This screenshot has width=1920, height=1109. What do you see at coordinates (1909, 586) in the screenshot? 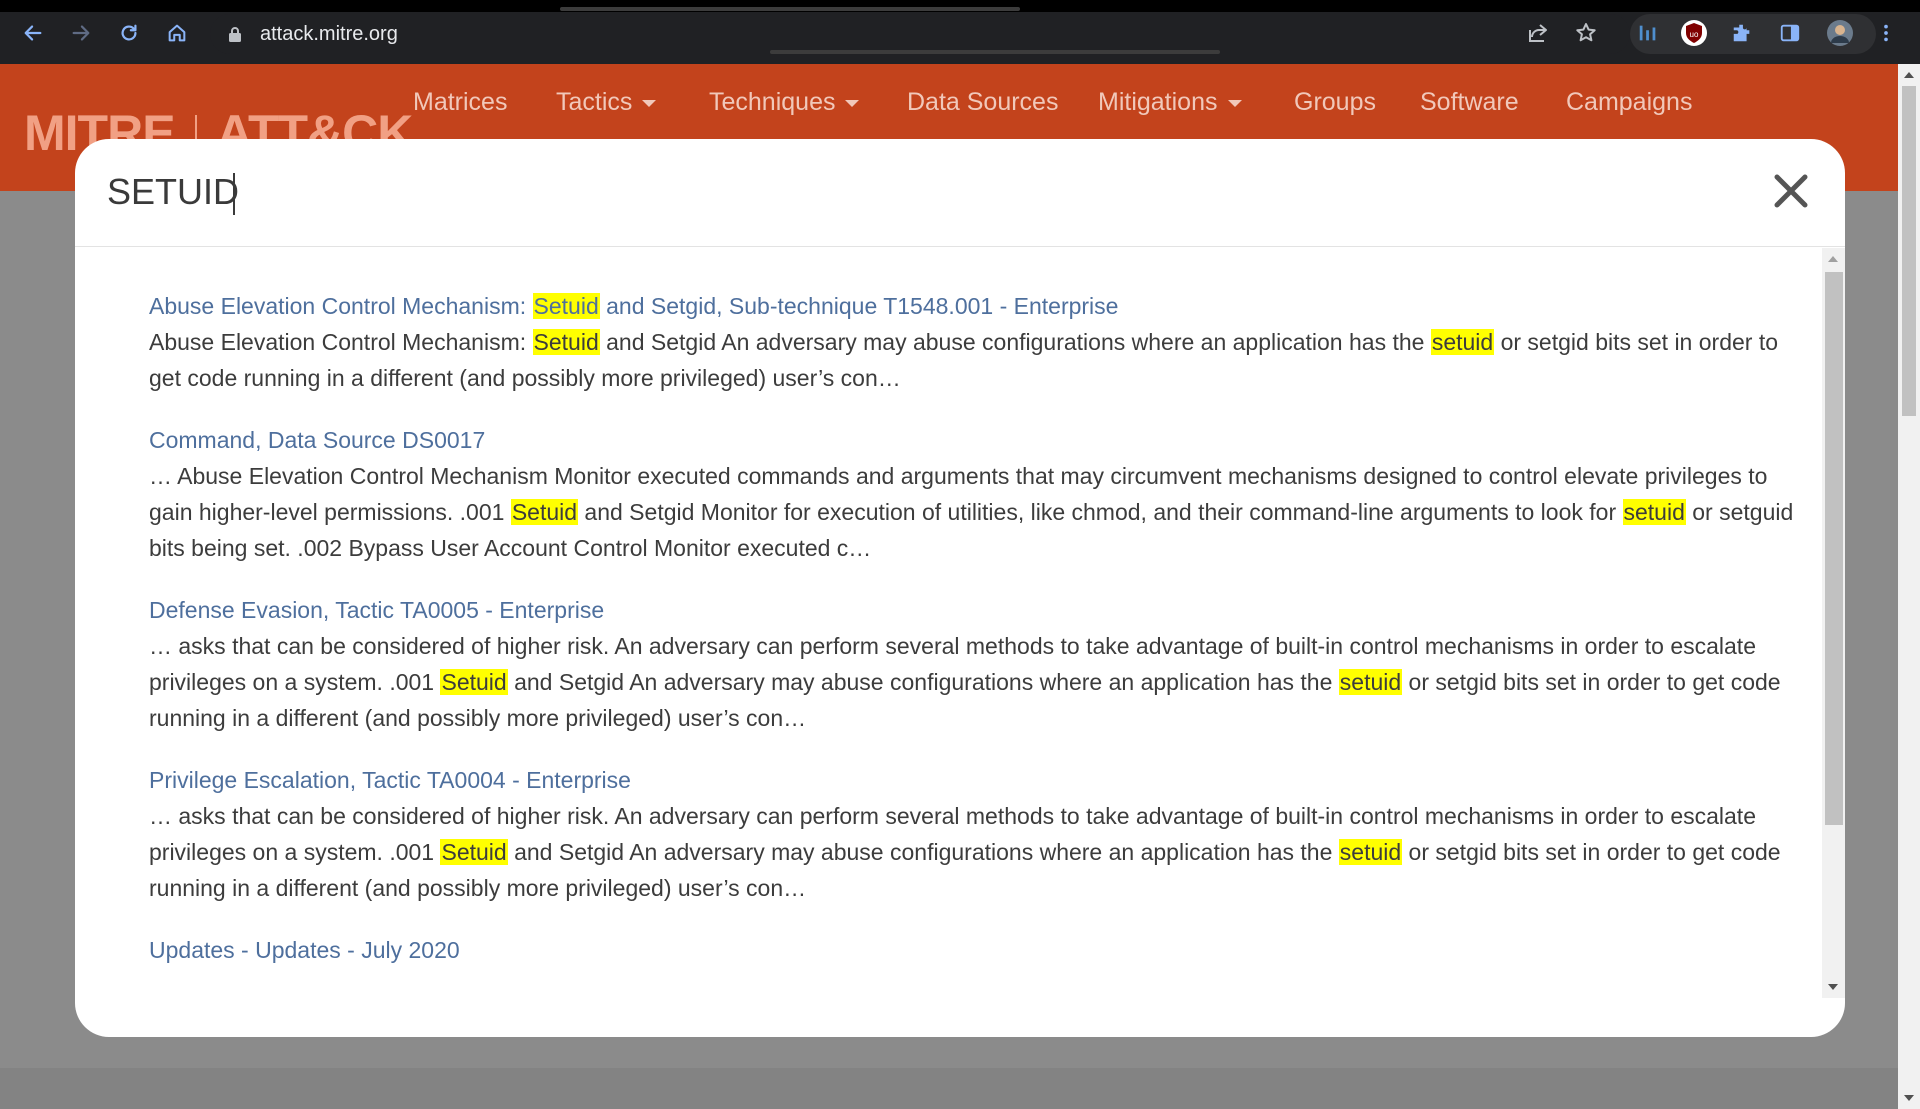
I see `page-scrollbar` at bounding box center [1909, 586].